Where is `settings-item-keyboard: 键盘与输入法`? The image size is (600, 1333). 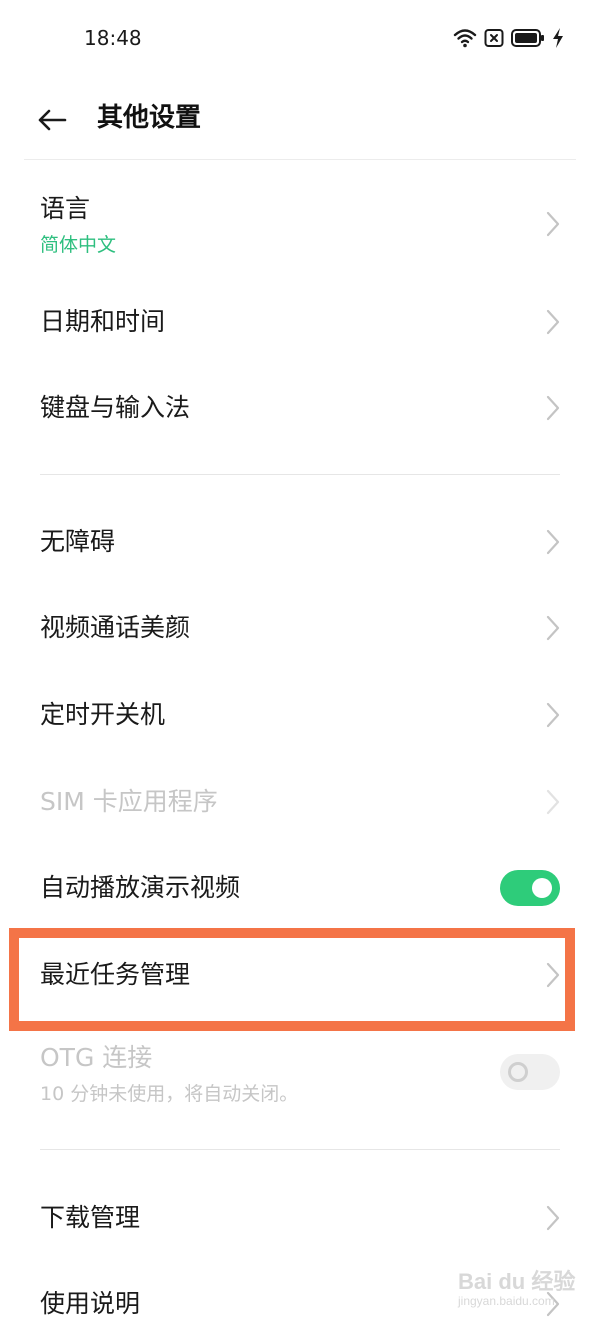 settings-item-keyboard: 键盘与输入法 is located at coordinates (300, 408).